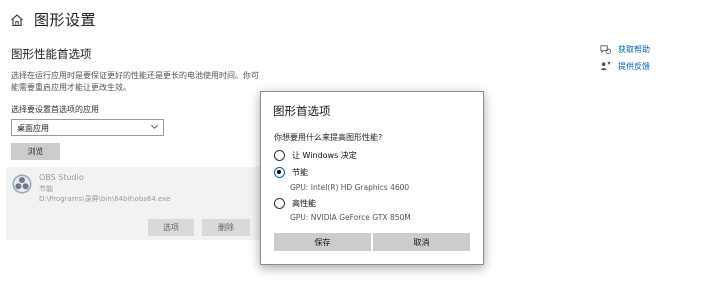 The height and width of the screenshot is (299, 720). I want to click on browse-button: 浏览, so click(35, 151).